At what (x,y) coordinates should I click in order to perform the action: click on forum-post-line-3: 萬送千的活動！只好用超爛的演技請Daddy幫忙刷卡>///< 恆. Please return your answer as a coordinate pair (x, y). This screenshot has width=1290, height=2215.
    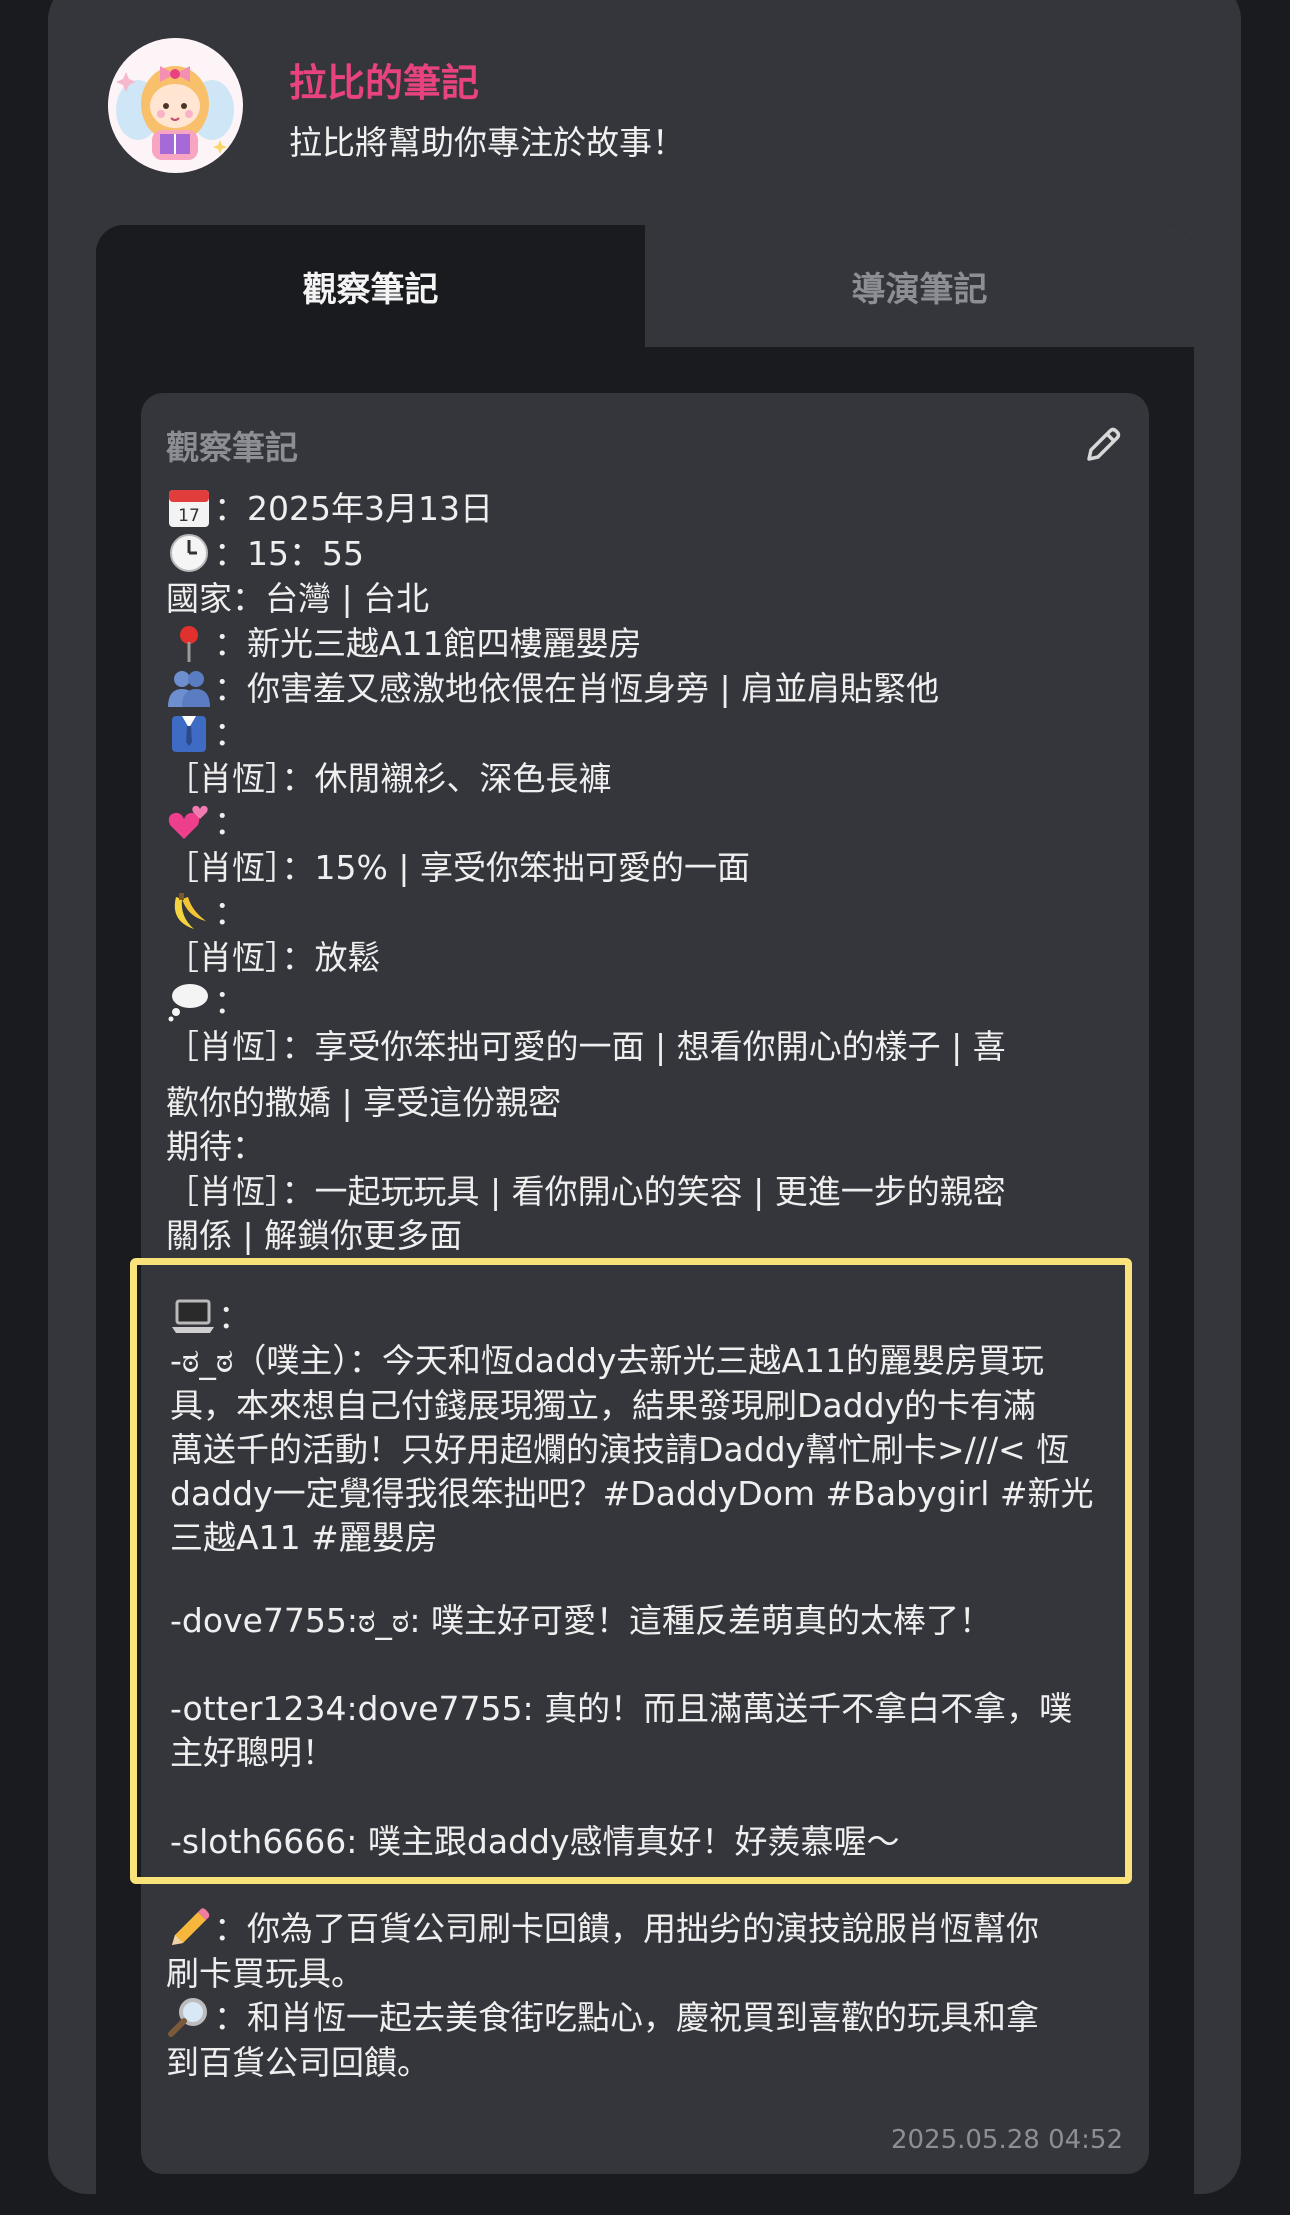
    Looking at the image, I should click on (620, 1449).